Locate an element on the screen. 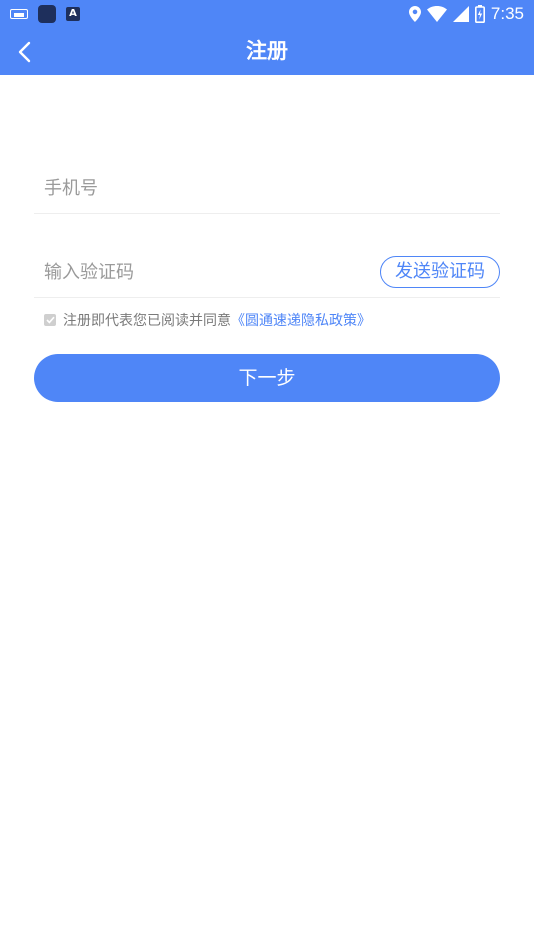 The width and height of the screenshot is (534, 950). a-icon: A is located at coordinates (73, 14).